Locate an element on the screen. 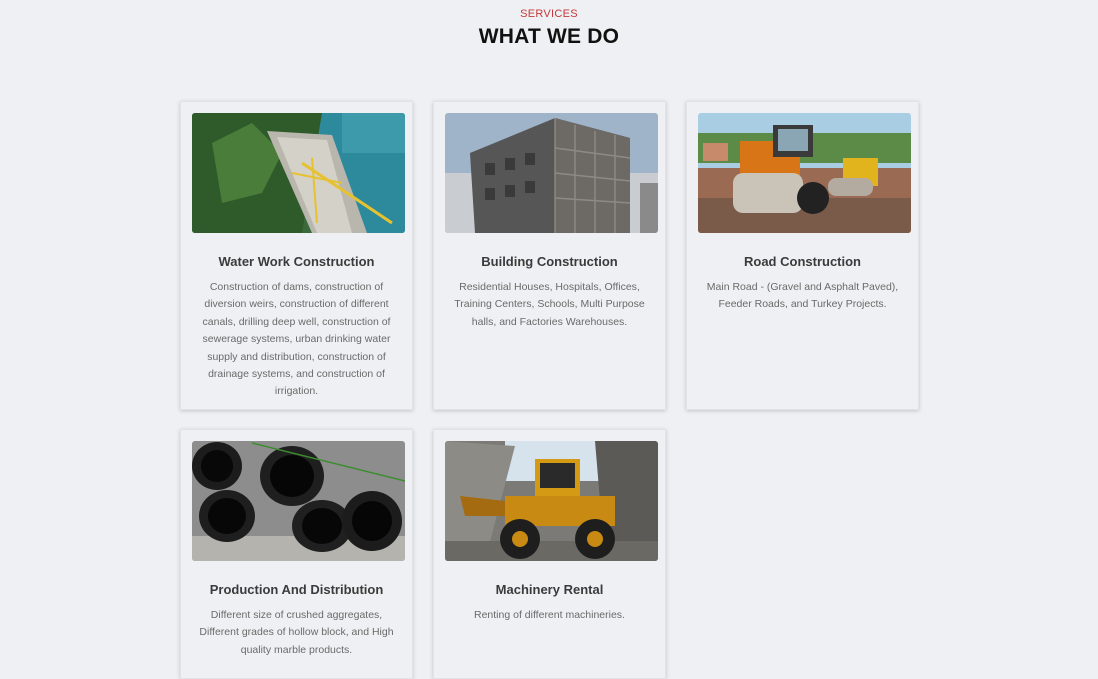  service-title: Machinery Rental is located at coordinates (549, 589).